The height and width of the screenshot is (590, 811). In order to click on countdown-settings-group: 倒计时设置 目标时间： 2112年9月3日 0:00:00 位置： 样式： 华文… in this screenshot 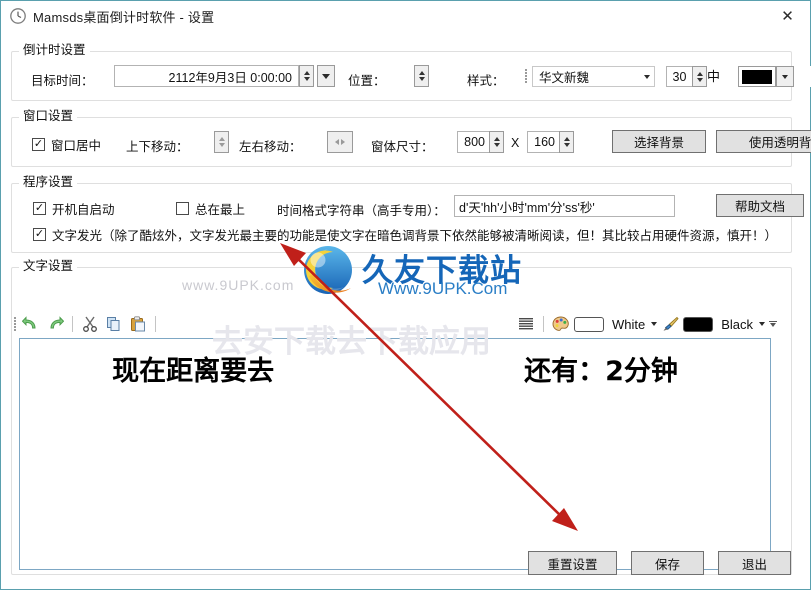, I will do `click(411, 72)`.